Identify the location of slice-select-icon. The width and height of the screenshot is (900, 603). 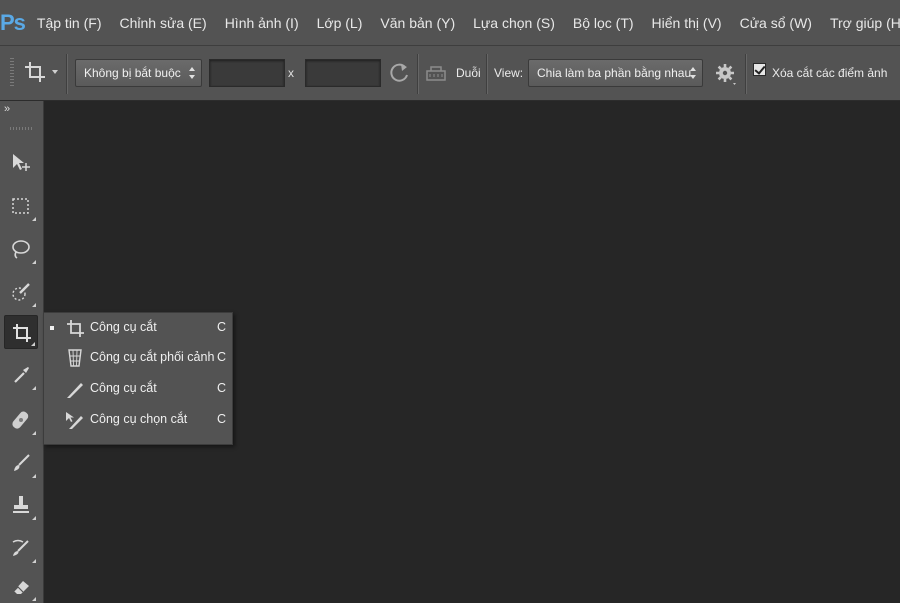
(74, 420).